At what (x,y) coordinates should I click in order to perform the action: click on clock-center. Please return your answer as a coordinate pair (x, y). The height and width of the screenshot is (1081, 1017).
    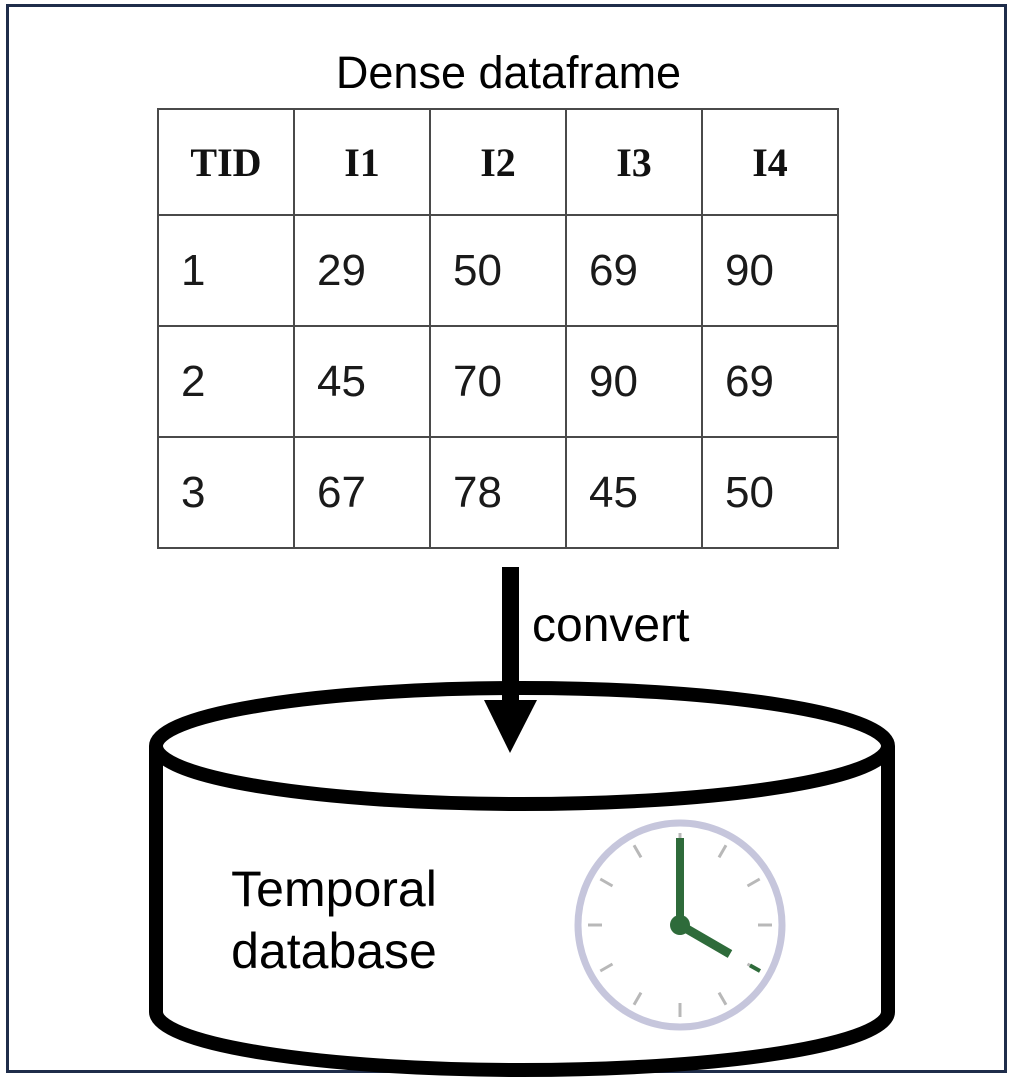
    Looking at the image, I should click on (680, 925).